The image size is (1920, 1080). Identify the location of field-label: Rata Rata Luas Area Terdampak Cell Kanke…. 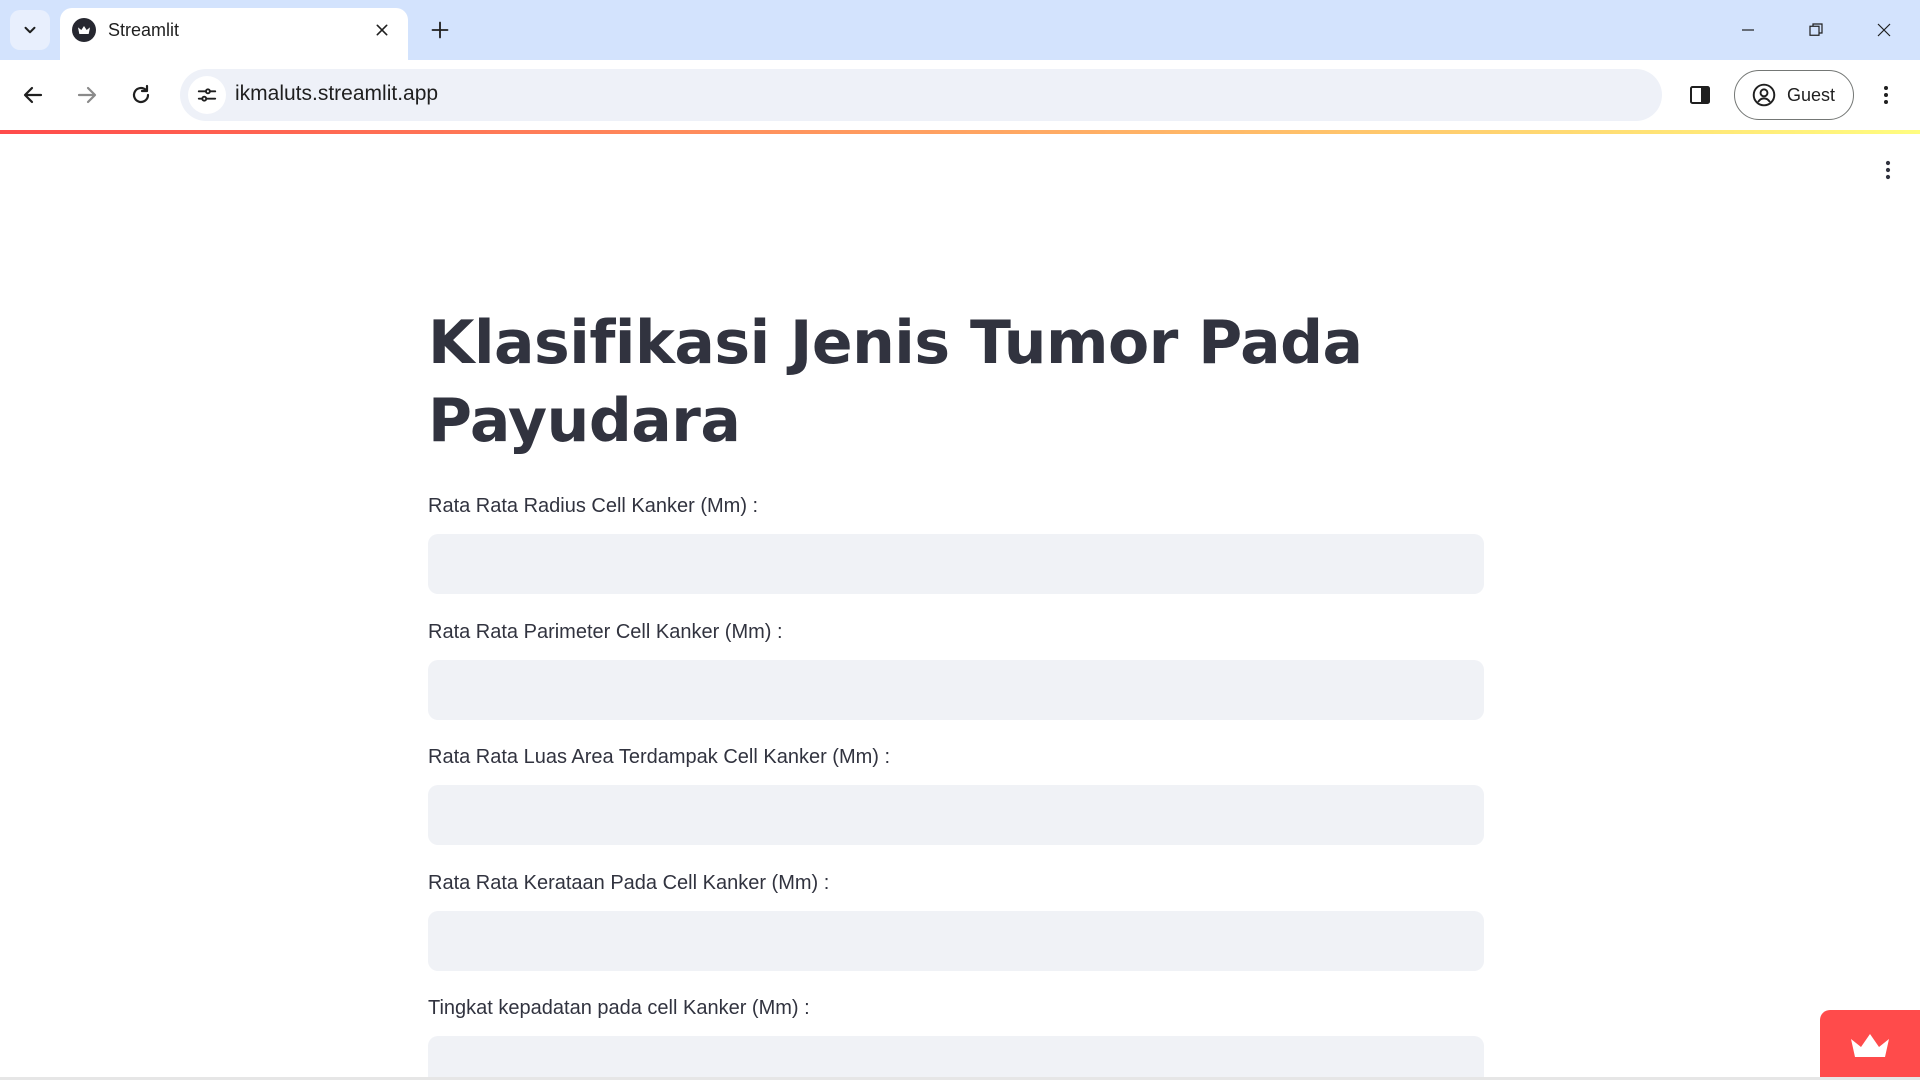
(659, 757).